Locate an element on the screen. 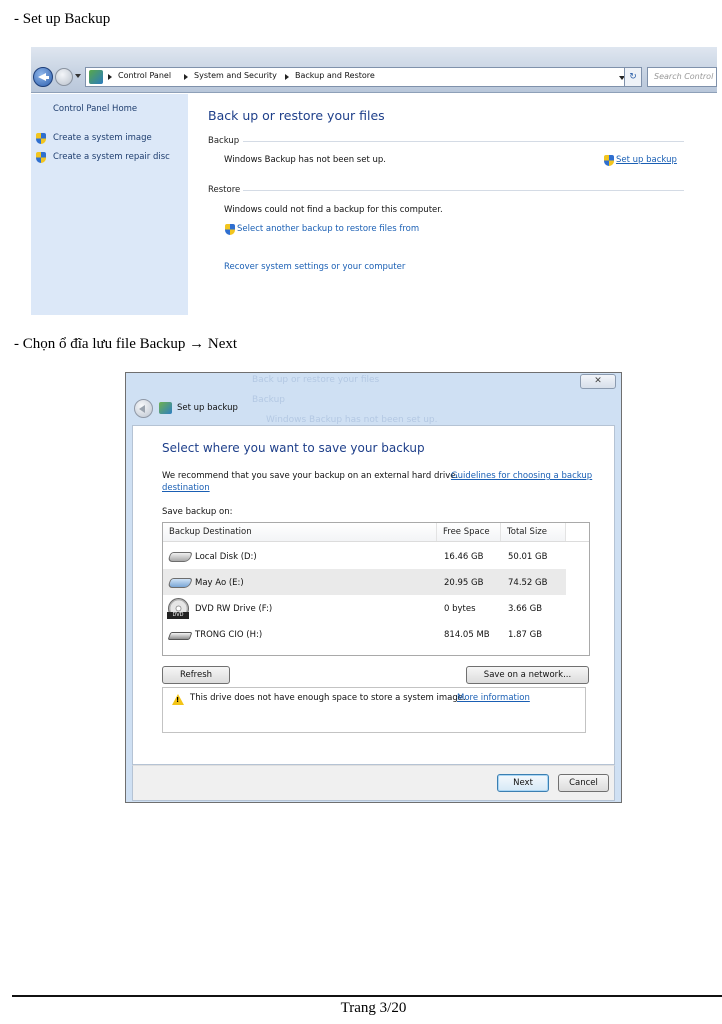 This screenshot has width=722, height=1024. search-input: Search Control Panel is located at coordinates (682, 77).